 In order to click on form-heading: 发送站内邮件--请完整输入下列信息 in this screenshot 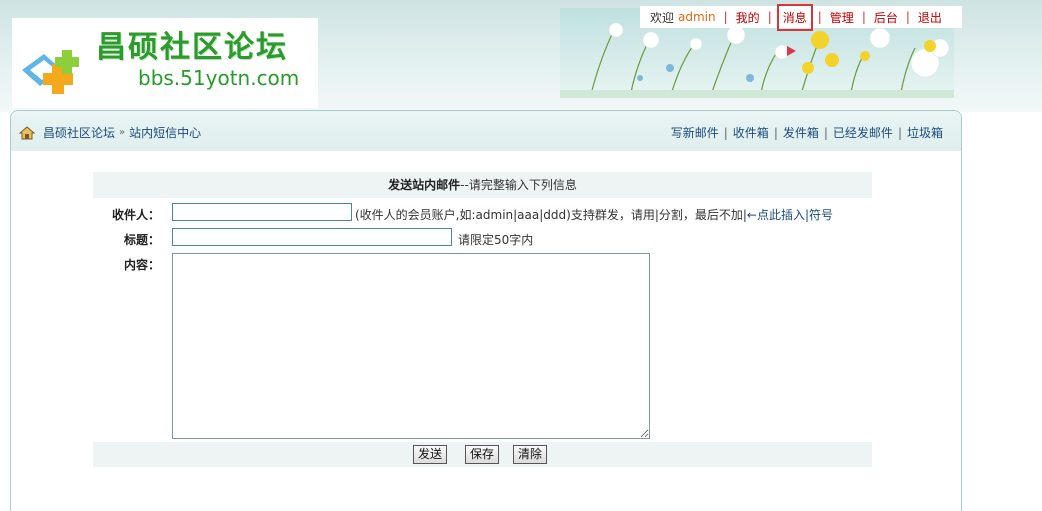, I will do `click(482, 185)`.